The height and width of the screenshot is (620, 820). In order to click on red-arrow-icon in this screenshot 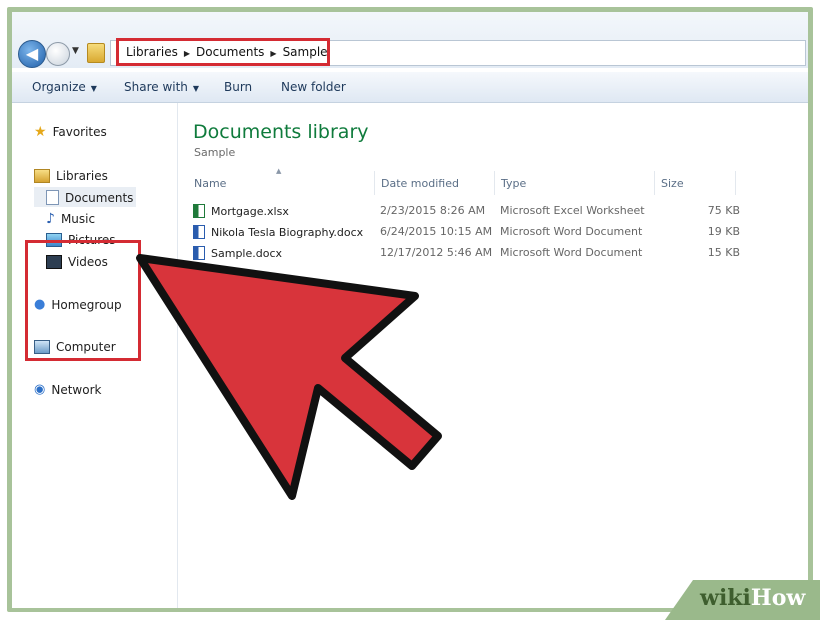, I will do `click(289, 377)`.